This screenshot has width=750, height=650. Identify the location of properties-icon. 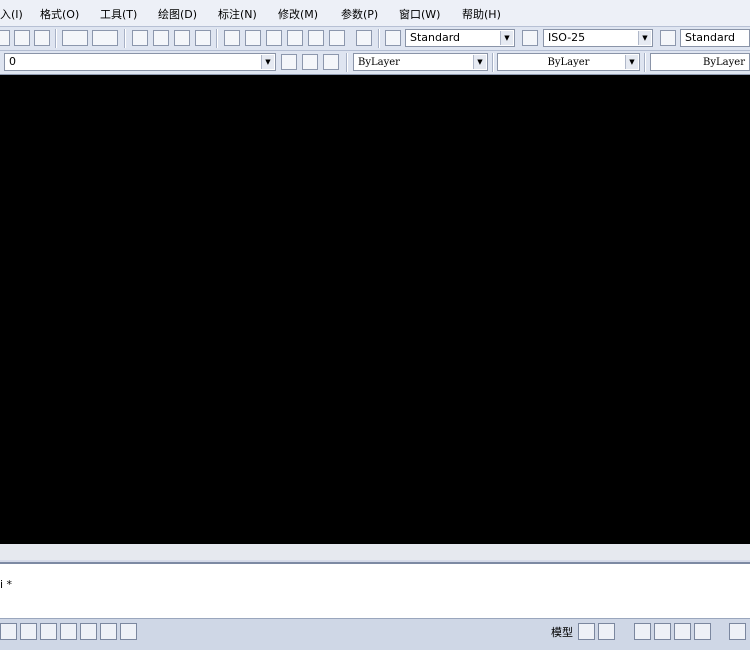
(232, 38).